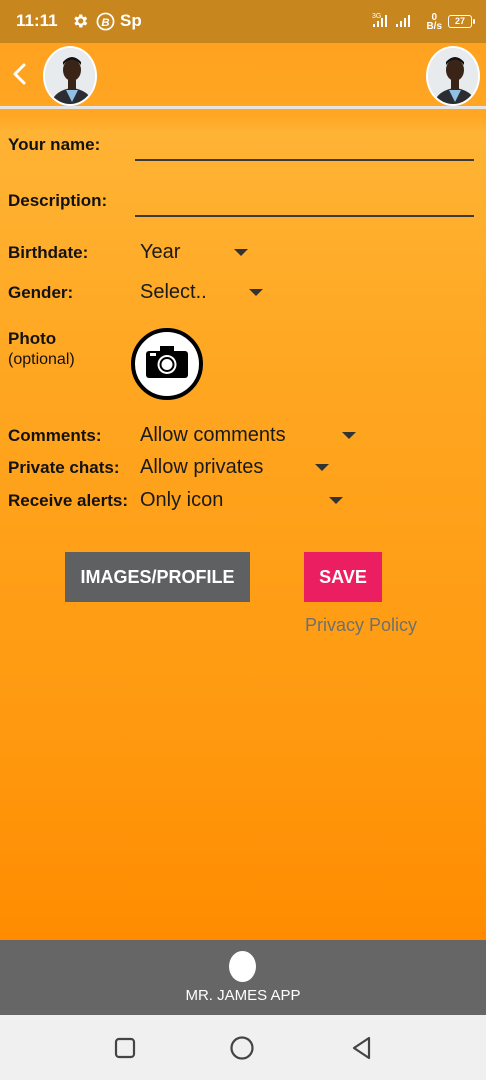 The width and height of the screenshot is (486, 1080). What do you see at coordinates (376, 16) in the screenshot?
I see `svg-text: 3G` at bounding box center [376, 16].